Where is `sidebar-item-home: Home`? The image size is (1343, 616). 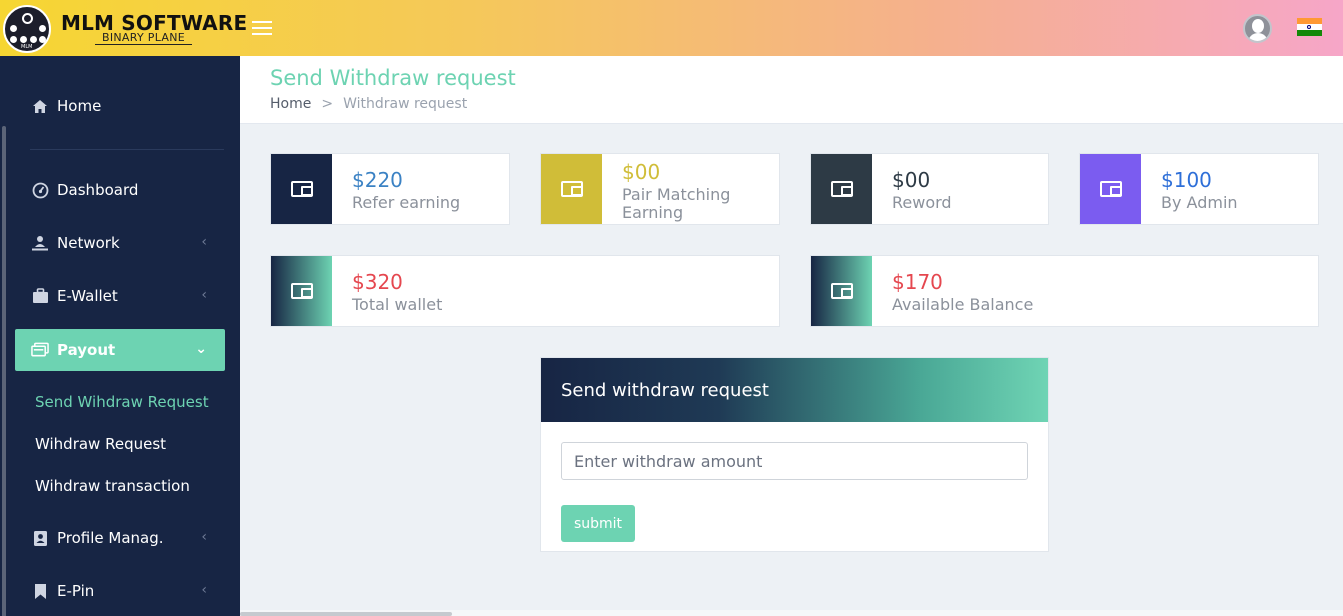 sidebar-item-home: Home is located at coordinates (120, 106).